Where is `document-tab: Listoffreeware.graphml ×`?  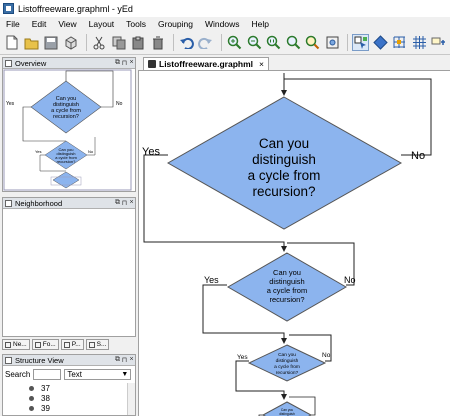 document-tab: Listoffreeware.graphml × is located at coordinates (206, 63).